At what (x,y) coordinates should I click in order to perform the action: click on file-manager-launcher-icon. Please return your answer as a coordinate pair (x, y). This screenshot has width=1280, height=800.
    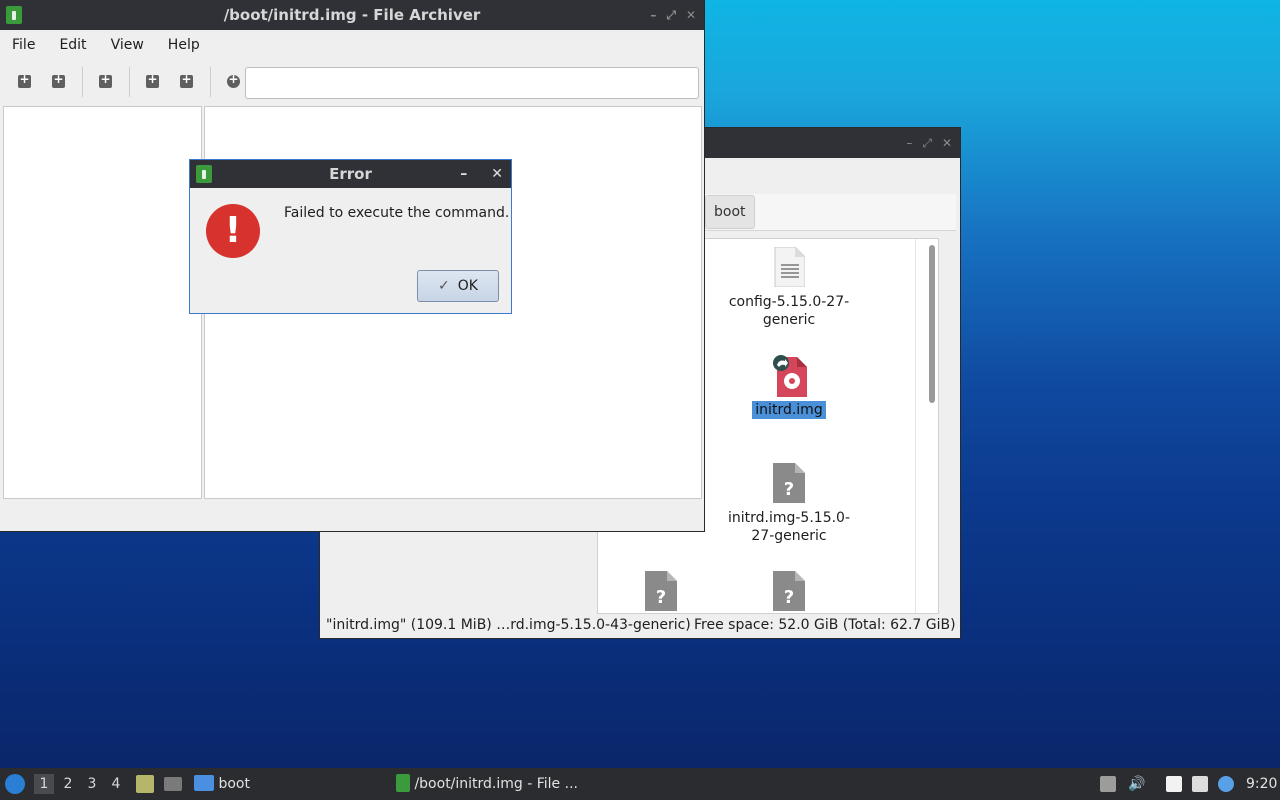
    Looking at the image, I should click on (145, 784).